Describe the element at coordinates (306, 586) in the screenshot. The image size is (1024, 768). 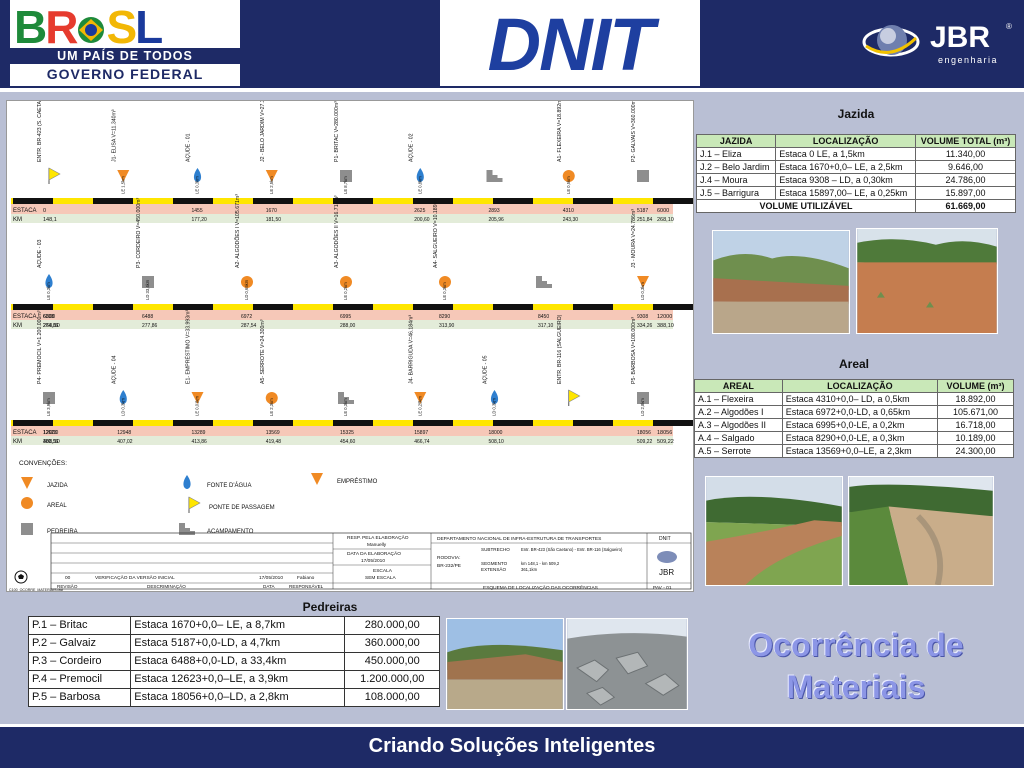
I see `responsible-header: RESPONSÁVEL` at that location.